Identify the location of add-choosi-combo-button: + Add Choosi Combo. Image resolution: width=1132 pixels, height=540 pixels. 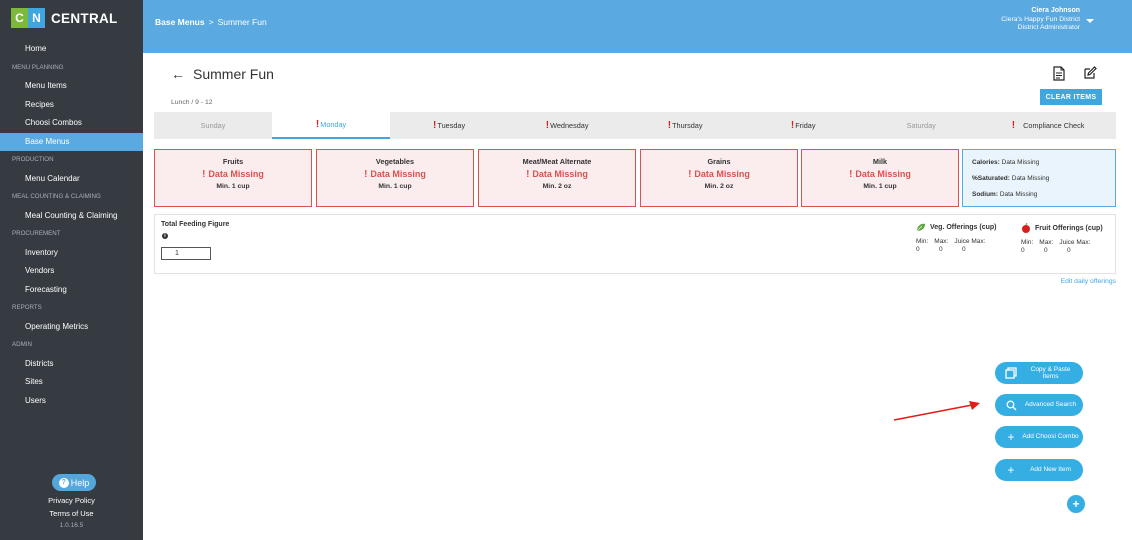
(1039, 437).